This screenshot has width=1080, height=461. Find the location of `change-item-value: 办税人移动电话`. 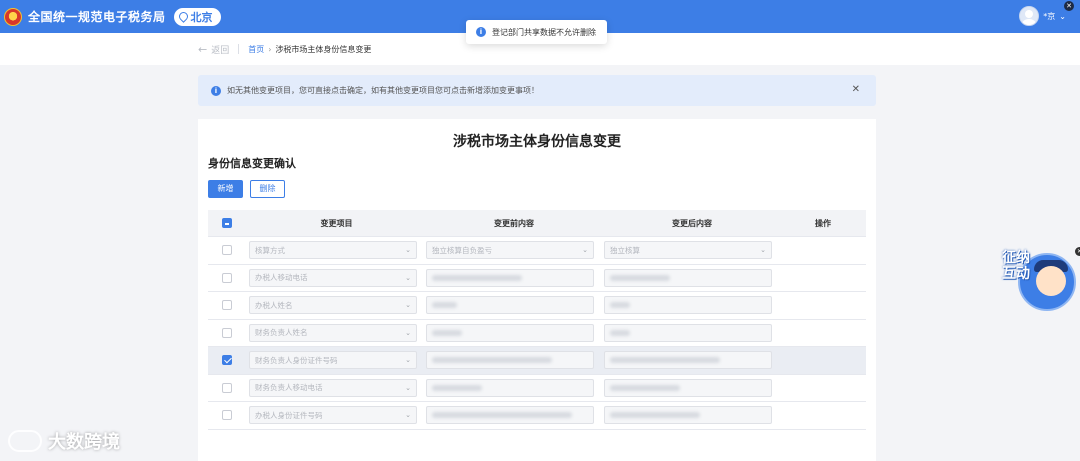

change-item-value: 办税人移动电话 is located at coordinates (281, 278).